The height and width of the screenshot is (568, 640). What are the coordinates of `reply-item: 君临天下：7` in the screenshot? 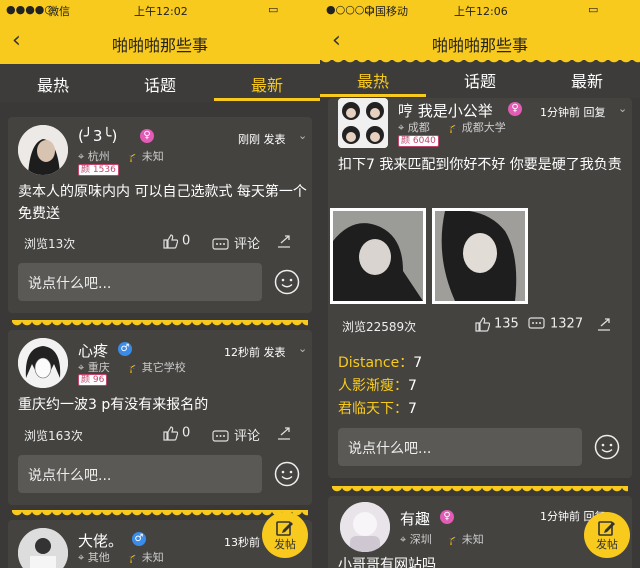 It's located at (377, 408).